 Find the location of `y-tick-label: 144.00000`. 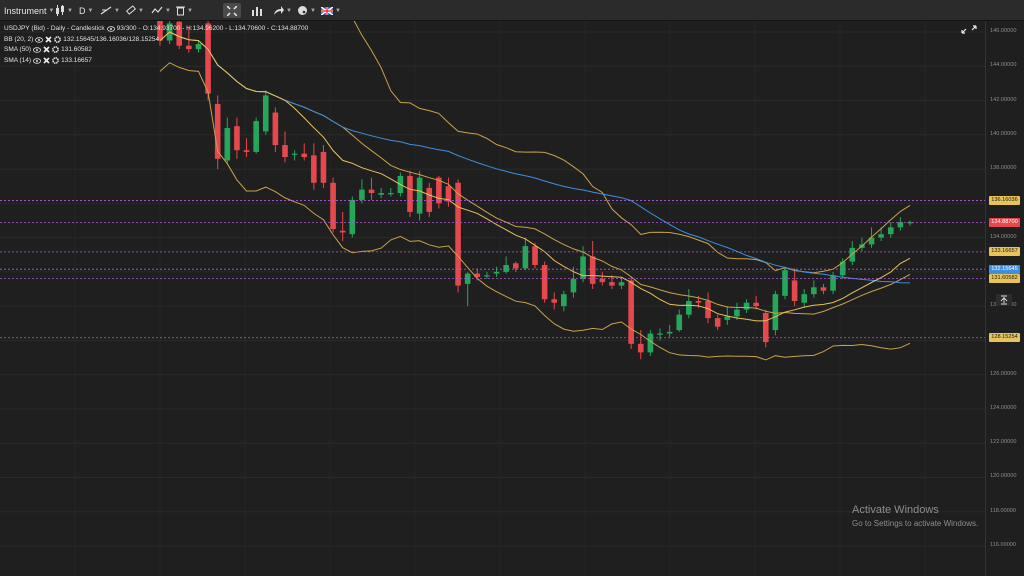

y-tick-label: 144.00000 is located at coordinates (1003, 65).